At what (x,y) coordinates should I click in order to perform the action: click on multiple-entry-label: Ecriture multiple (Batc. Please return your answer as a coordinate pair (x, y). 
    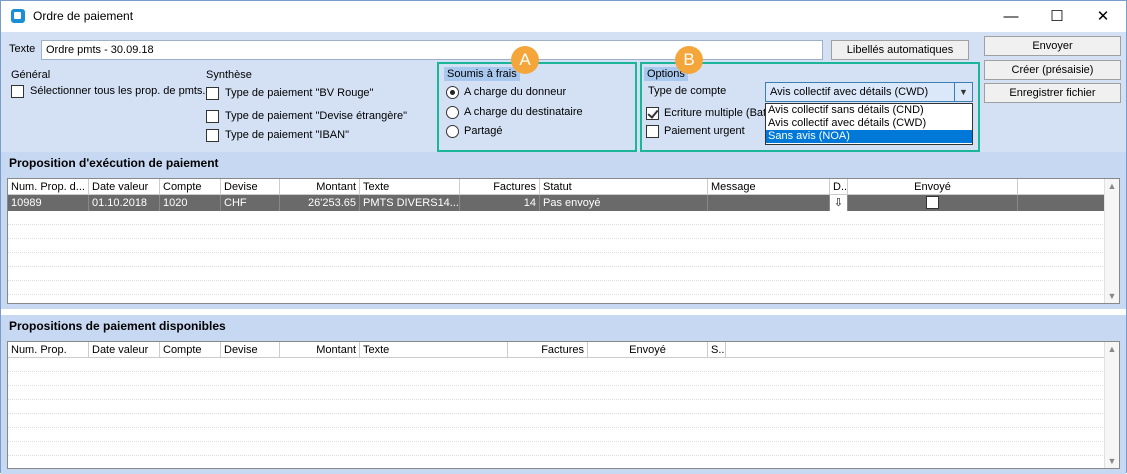
    Looking at the image, I should click on (718, 113).